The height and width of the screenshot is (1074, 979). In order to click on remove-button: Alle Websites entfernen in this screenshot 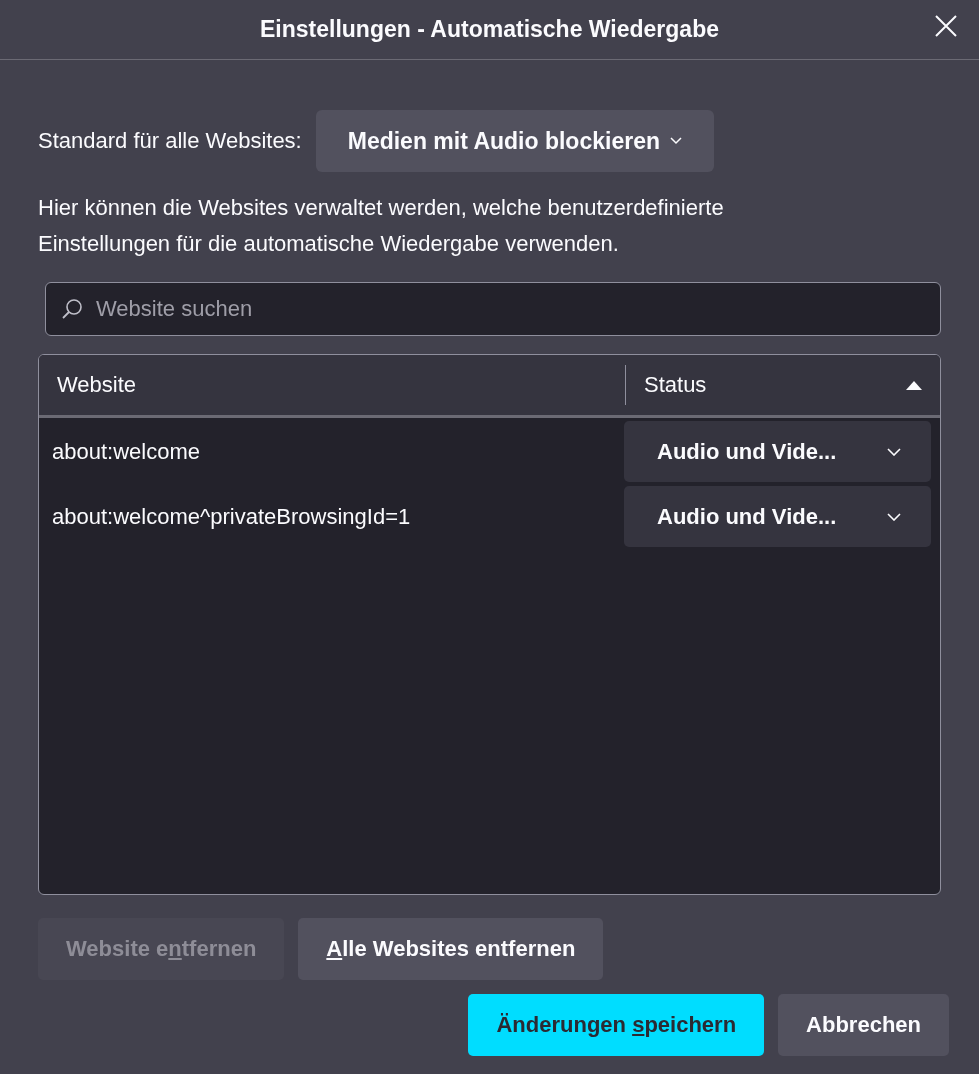, I will do `click(451, 949)`.